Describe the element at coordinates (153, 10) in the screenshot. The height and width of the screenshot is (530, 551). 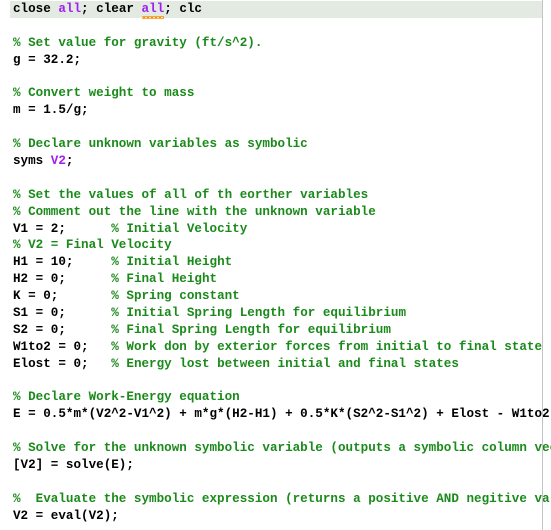
I see `code-token-warn: all` at that location.